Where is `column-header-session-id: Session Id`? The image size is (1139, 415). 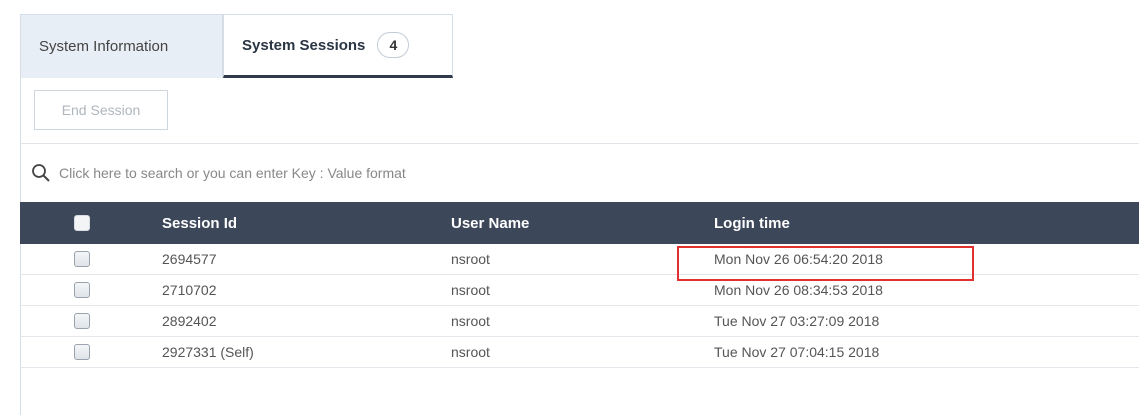 column-header-session-id: Session Id is located at coordinates (288, 223).